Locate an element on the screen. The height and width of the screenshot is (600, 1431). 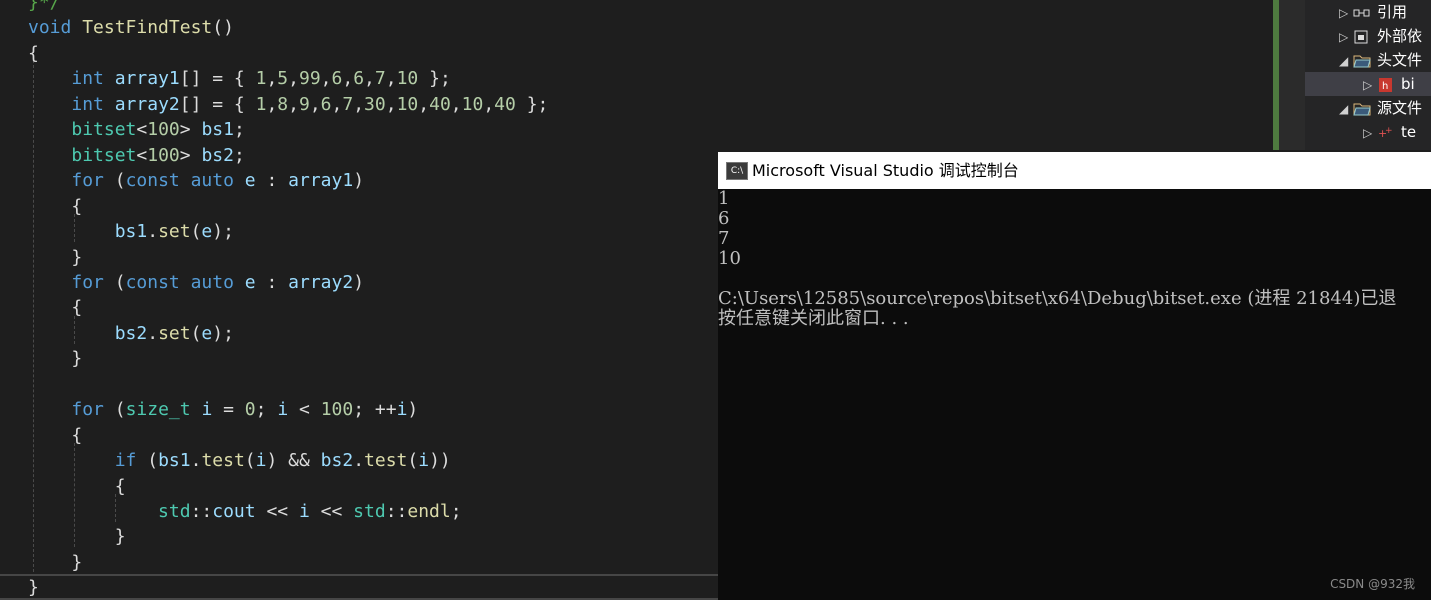
code-line: bitset<100> bs2; is located at coordinates (136, 155).